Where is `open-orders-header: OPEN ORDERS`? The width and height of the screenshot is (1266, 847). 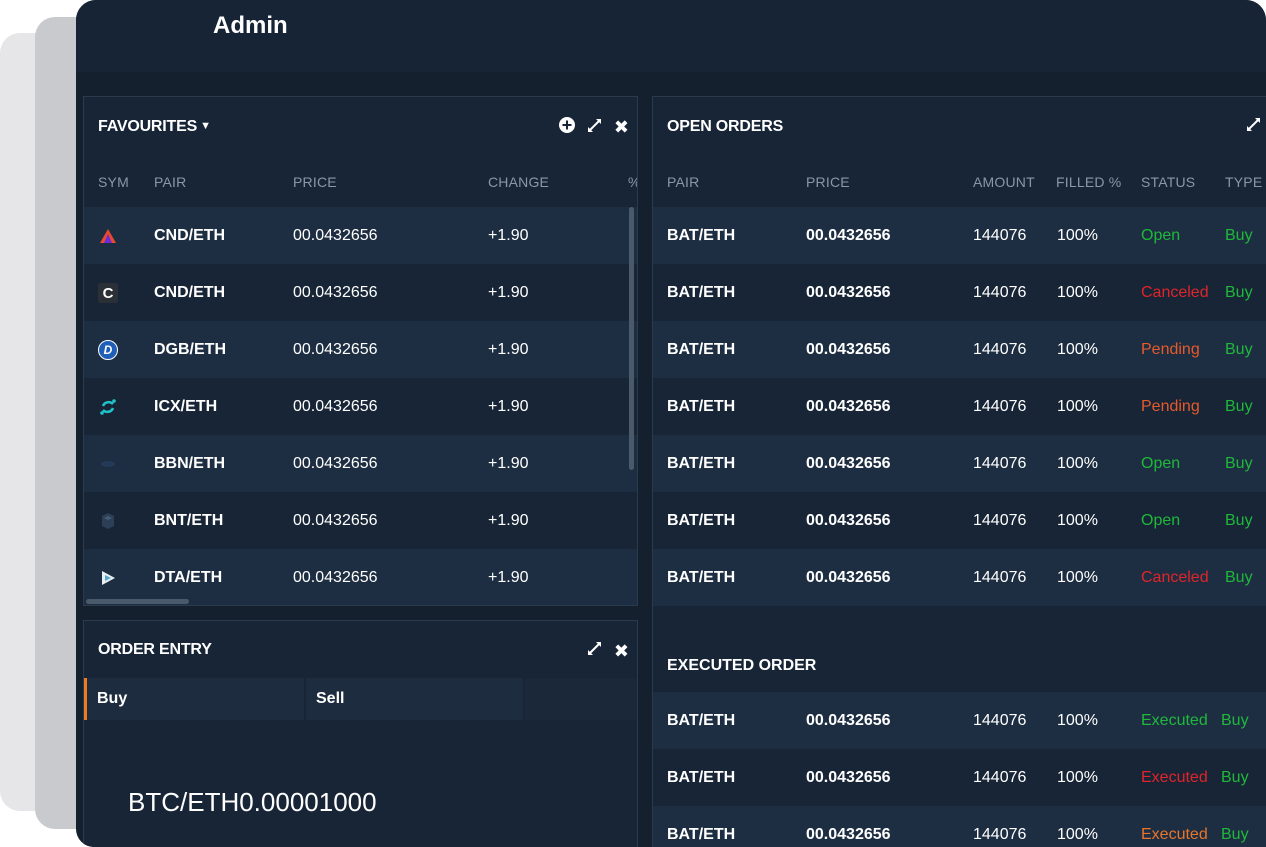 open-orders-header: OPEN ORDERS is located at coordinates (959, 125).